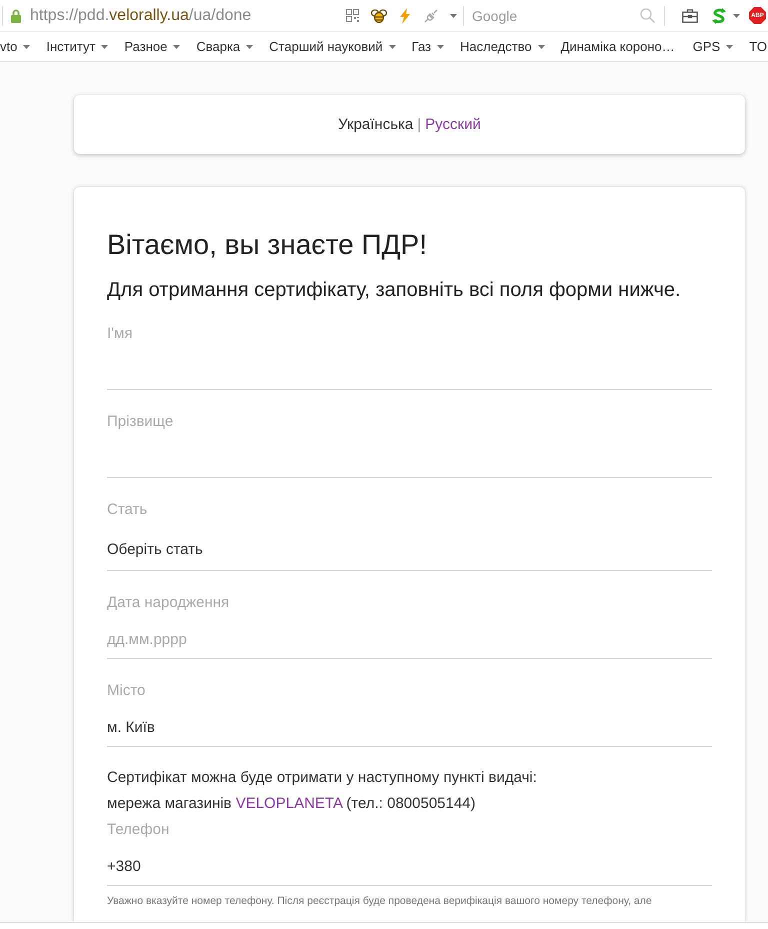  I want to click on page-title: Вітаємо, вы знаєте ПДР!, so click(267, 245).